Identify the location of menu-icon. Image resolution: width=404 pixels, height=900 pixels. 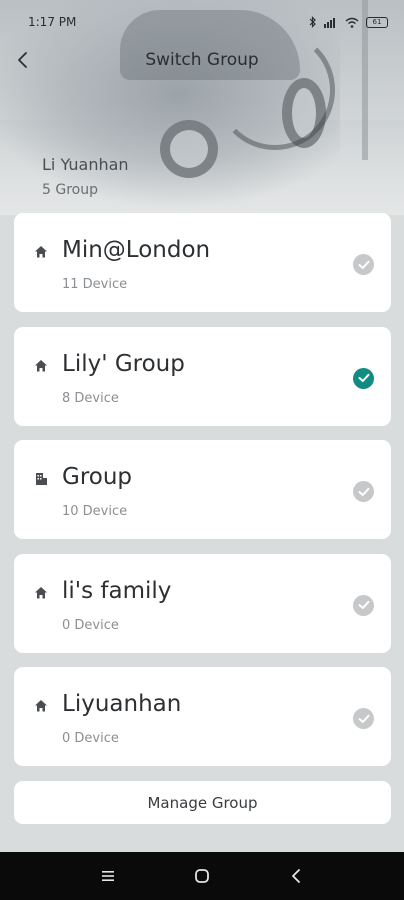
(108, 876).